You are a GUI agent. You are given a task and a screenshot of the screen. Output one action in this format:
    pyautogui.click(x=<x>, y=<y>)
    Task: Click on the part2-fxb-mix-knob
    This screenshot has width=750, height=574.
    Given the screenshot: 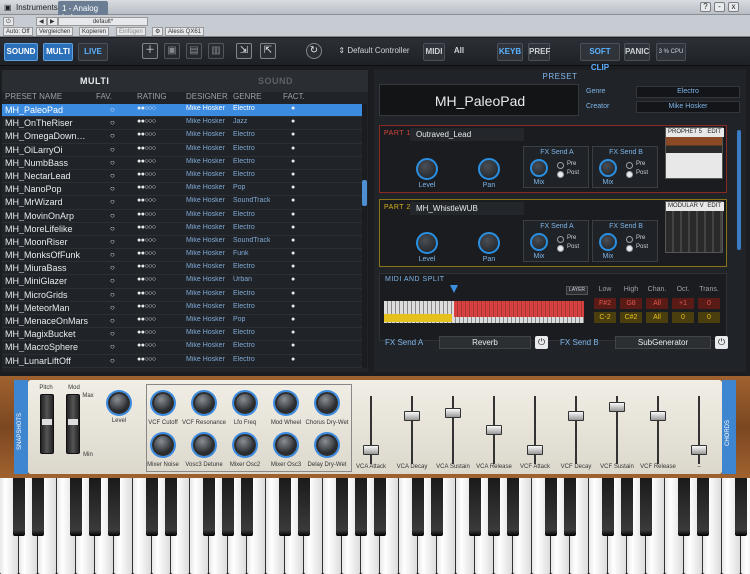 What is the action you would take?
    pyautogui.click(x=608, y=242)
    